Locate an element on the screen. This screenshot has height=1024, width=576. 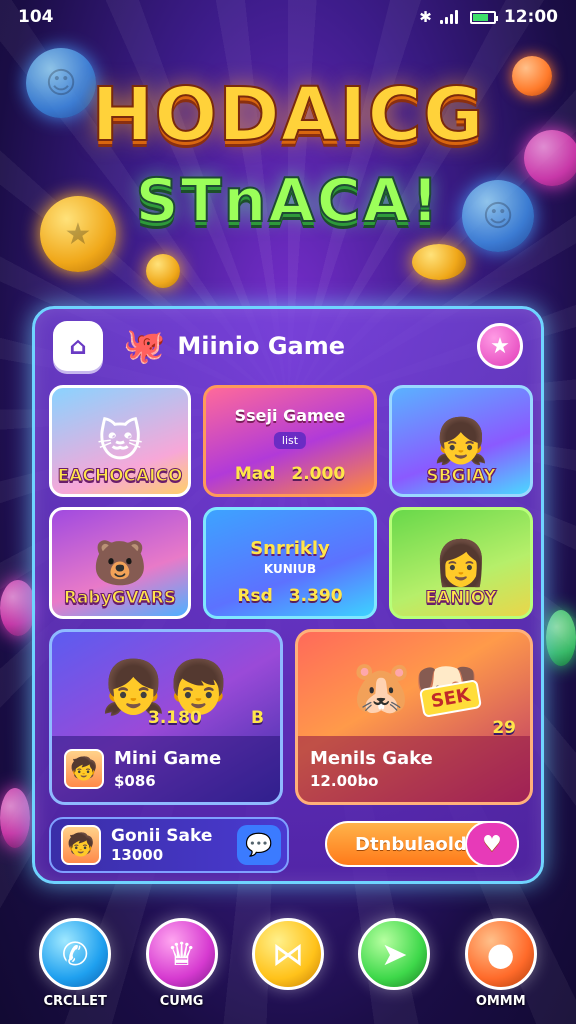
nav-item-game: ♛ CUMG is located at coordinates (182, 964).